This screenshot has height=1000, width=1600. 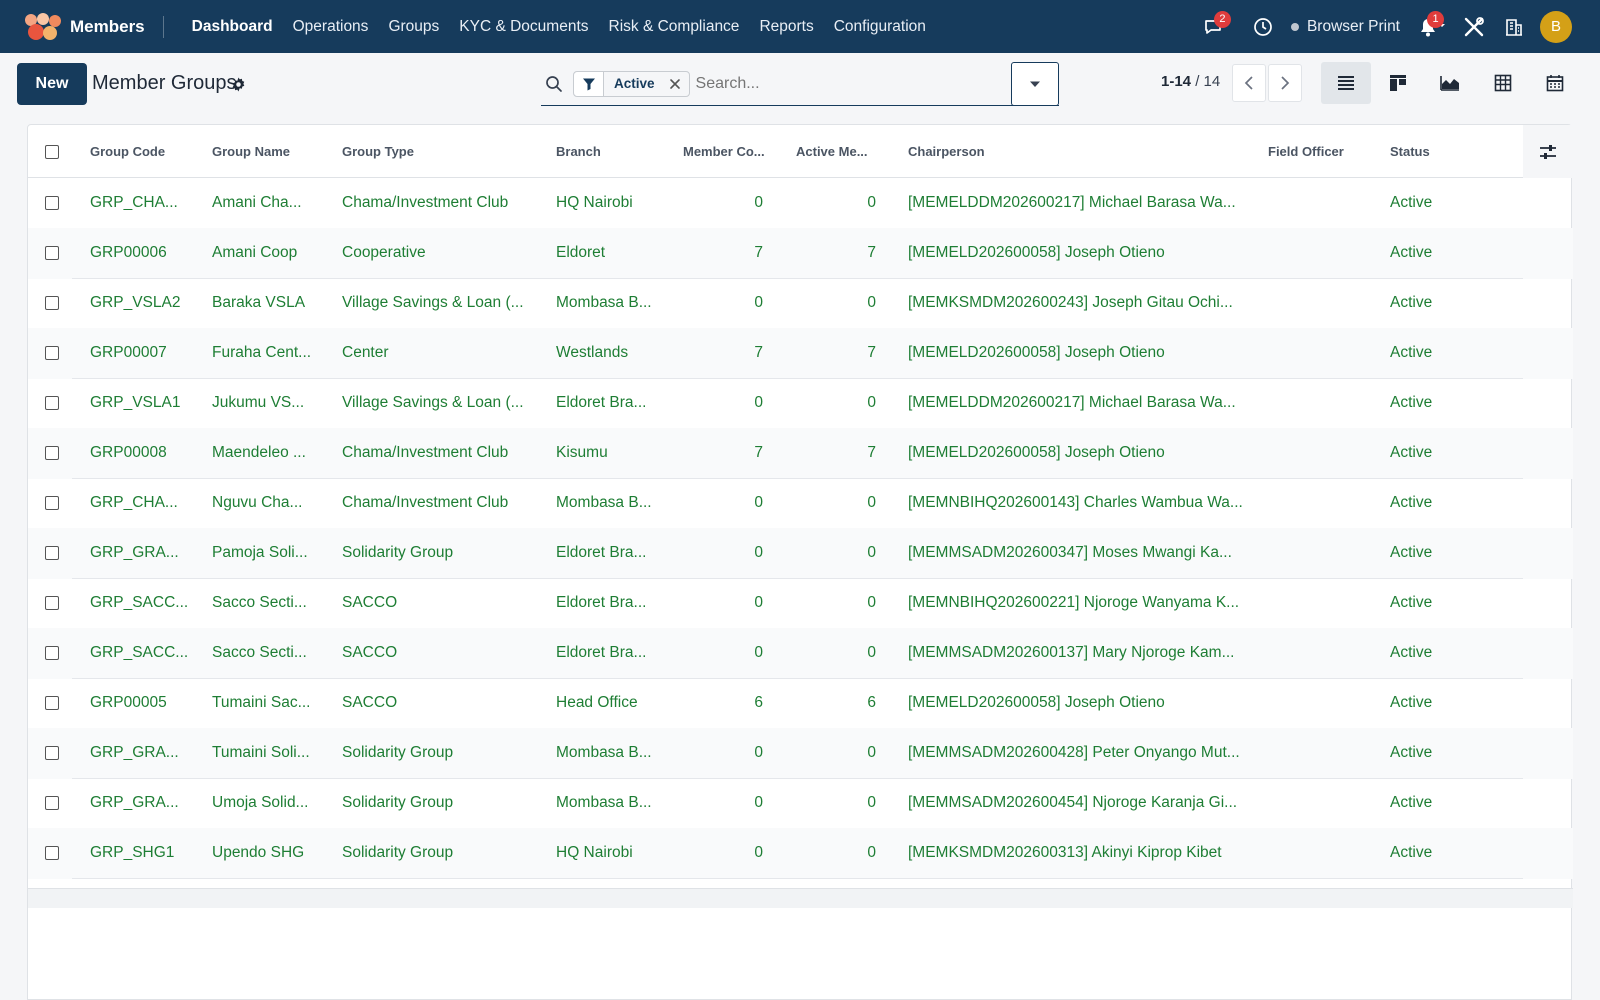 I want to click on cell-active-members: 7, so click(x=836, y=253).